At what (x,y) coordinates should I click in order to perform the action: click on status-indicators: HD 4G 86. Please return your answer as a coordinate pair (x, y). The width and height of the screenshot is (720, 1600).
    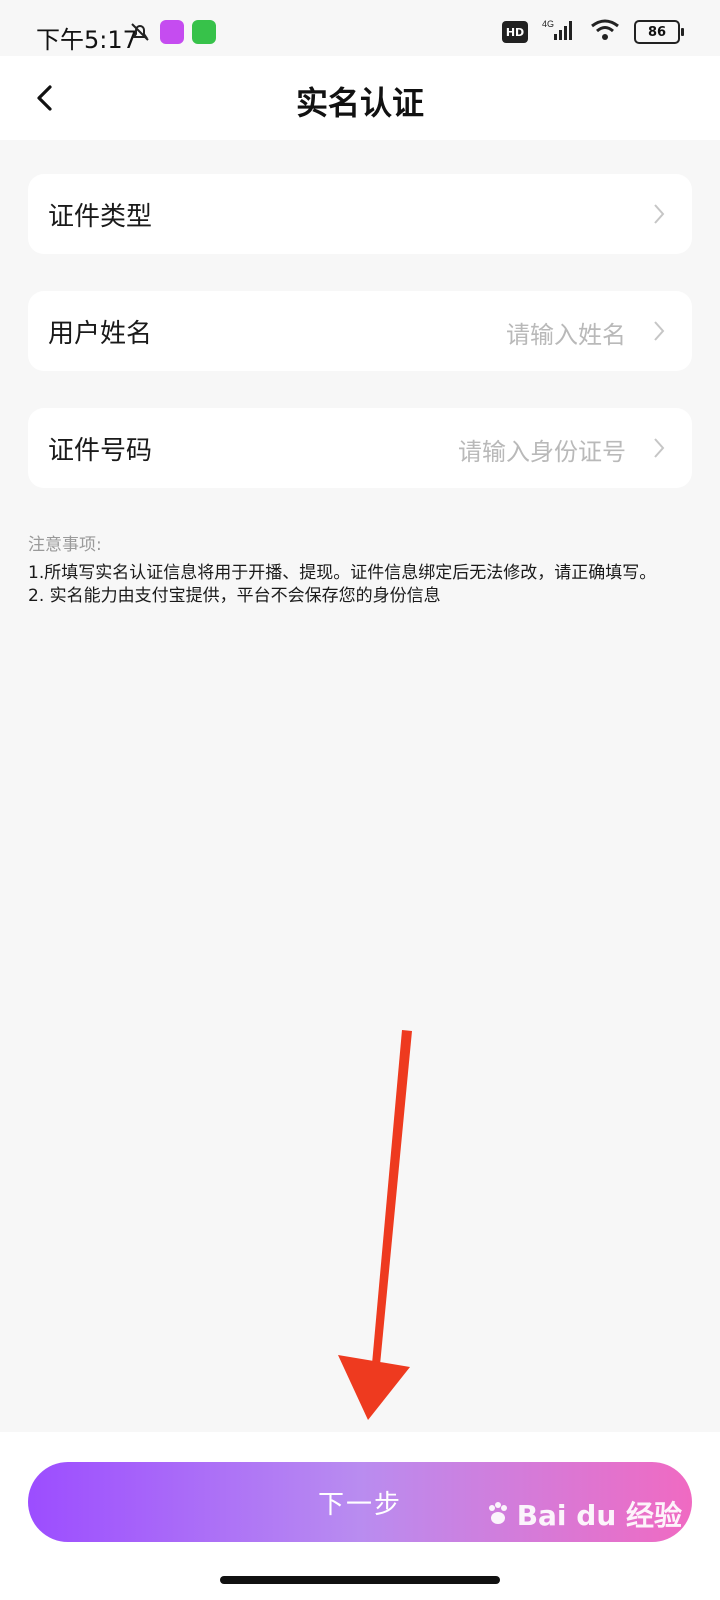
    Looking at the image, I should click on (593, 32).